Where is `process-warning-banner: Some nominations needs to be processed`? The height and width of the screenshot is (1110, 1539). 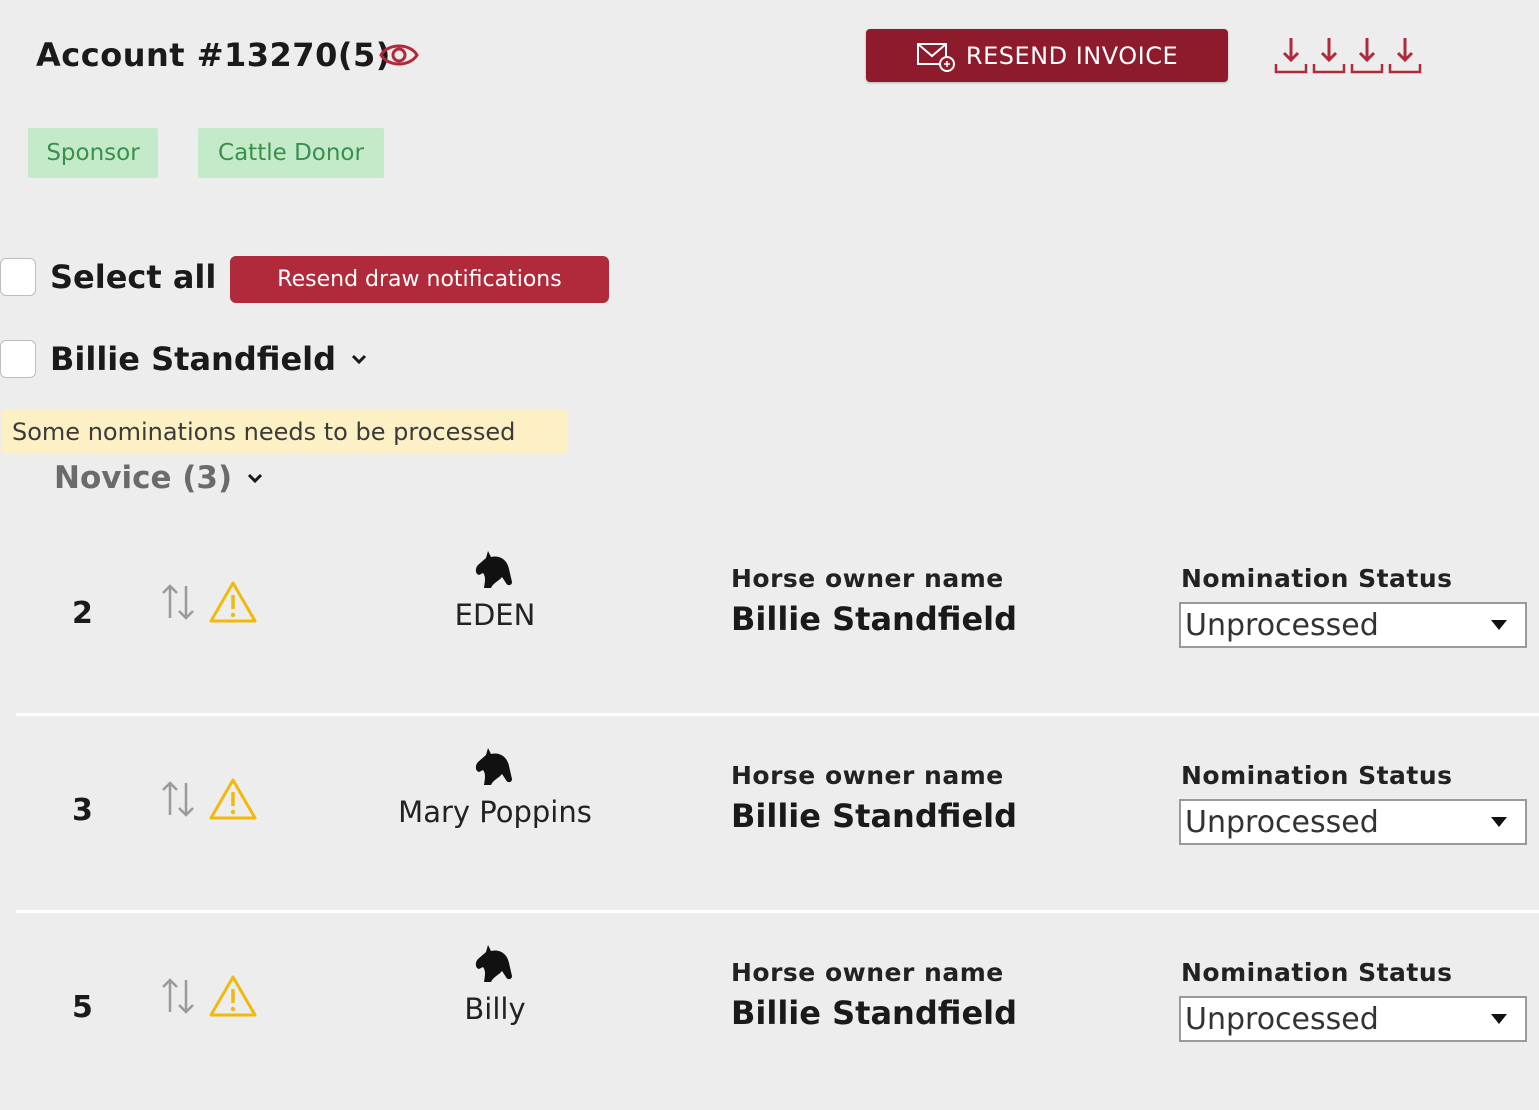
process-warning-banner: Some nominations needs to be processed is located at coordinates (285, 432).